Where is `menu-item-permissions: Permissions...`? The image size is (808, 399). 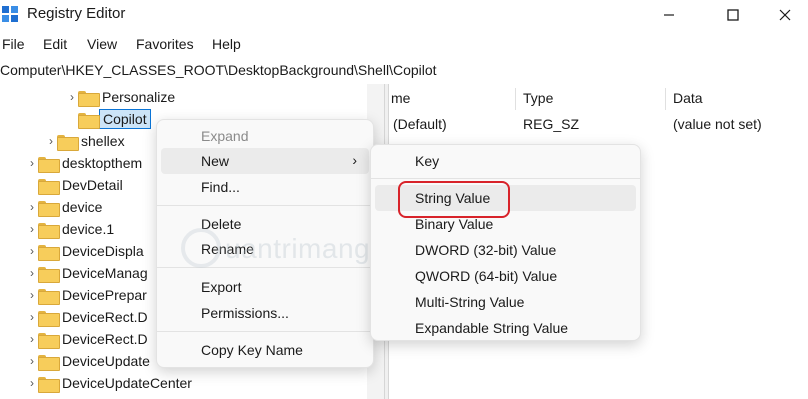
menu-item-permissions: Permissions... is located at coordinates (265, 313).